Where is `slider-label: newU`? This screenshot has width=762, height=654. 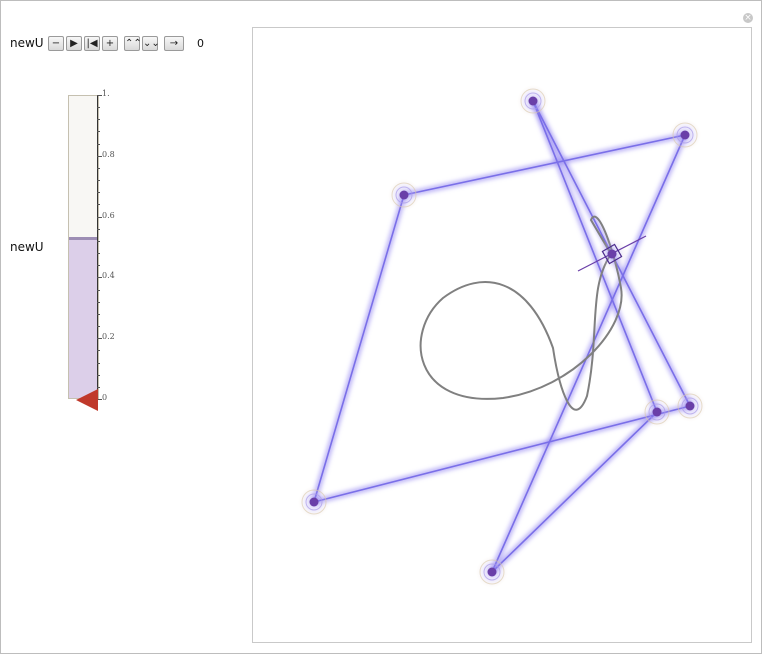
slider-label: newU is located at coordinates (27, 247).